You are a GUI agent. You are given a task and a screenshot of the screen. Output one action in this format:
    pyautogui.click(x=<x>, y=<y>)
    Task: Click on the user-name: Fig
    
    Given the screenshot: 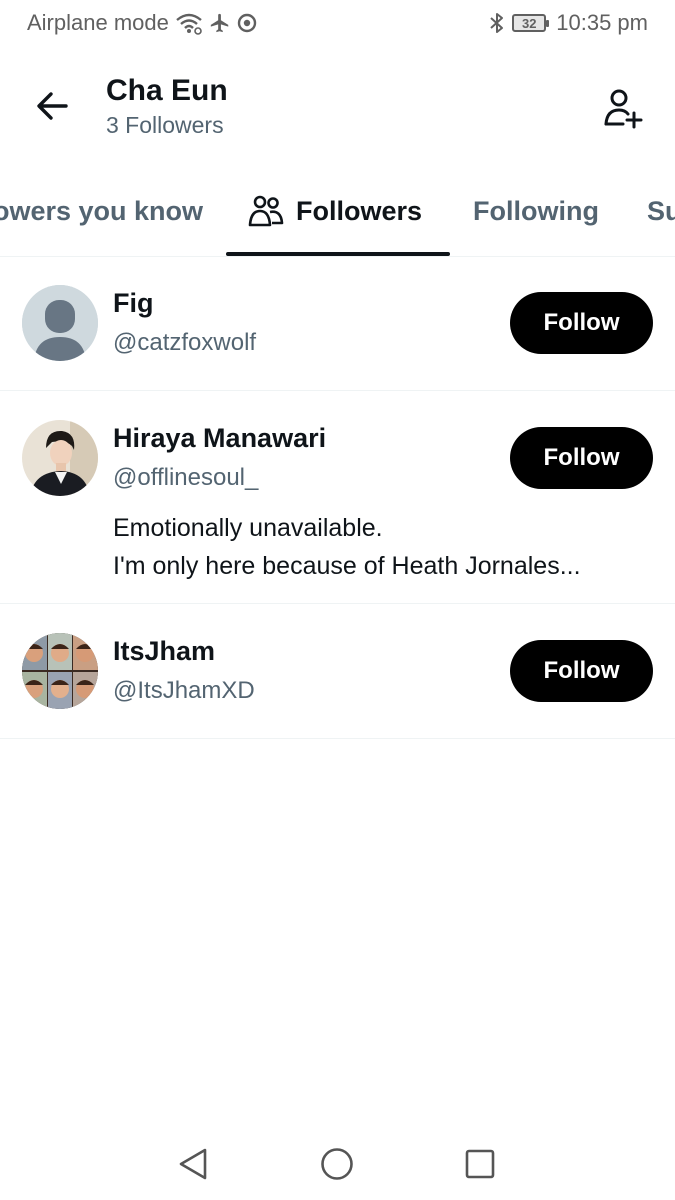 What is the action you would take?
    pyautogui.click(x=133, y=303)
    